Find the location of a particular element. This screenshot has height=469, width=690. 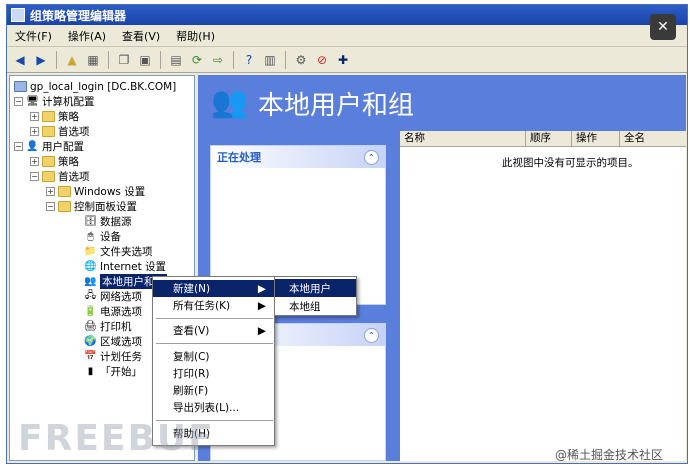

user-icon: 👤 is located at coordinates (32, 146).